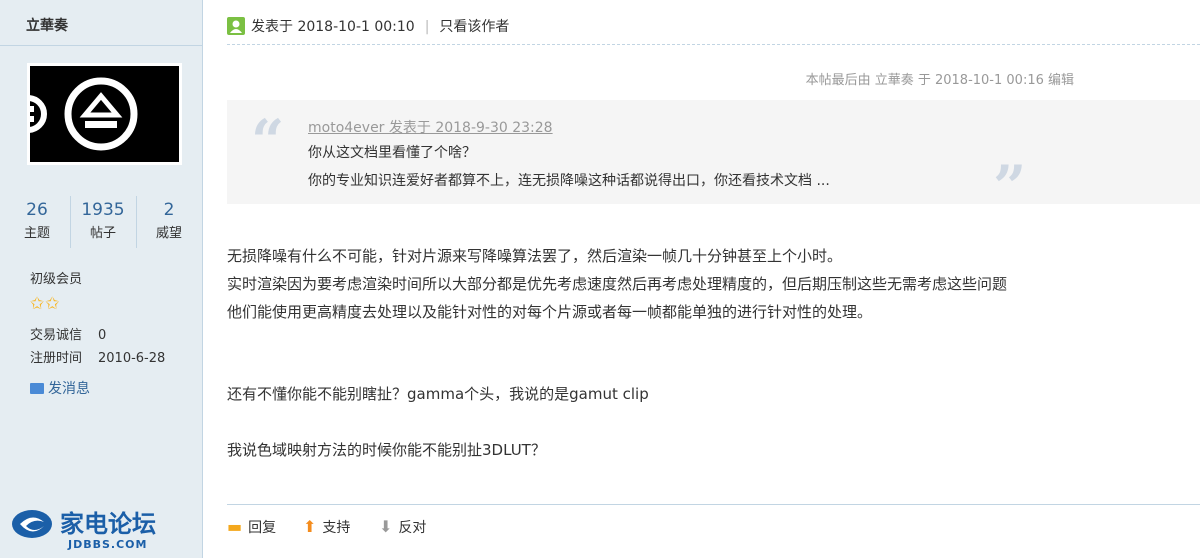 The image size is (1200, 558). What do you see at coordinates (101, 23) in the screenshot?
I see `author-name-bar: 立華奏` at bounding box center [101, 23].